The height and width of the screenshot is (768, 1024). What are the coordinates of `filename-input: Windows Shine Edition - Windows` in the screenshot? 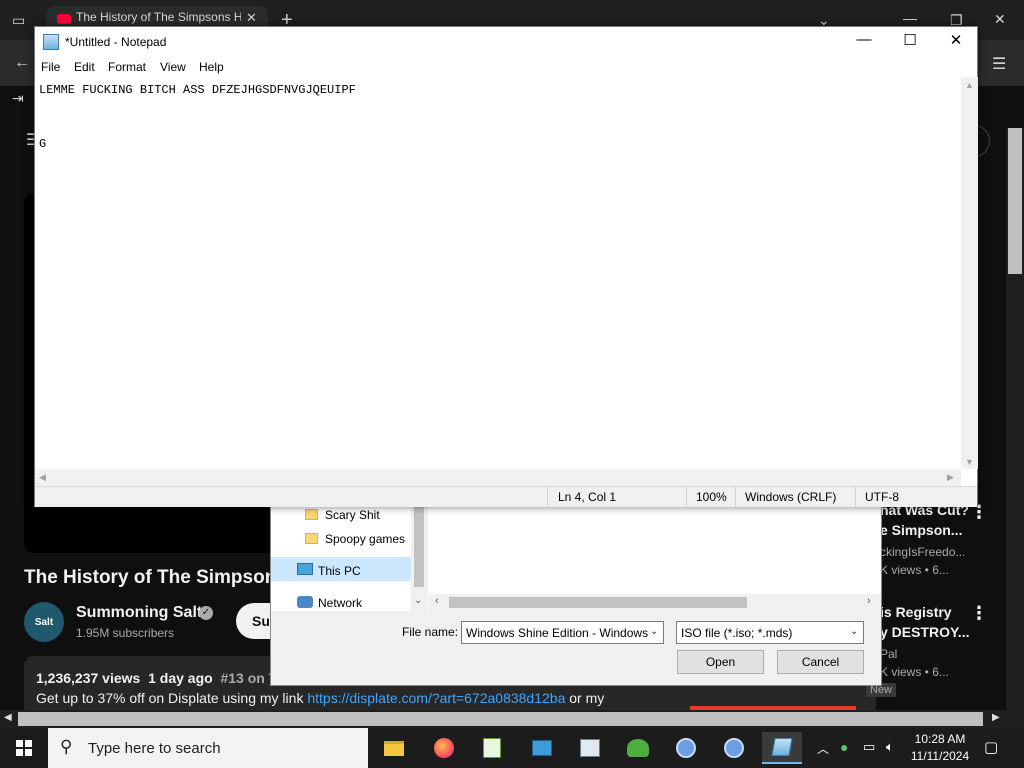 It's located at (562, 632).